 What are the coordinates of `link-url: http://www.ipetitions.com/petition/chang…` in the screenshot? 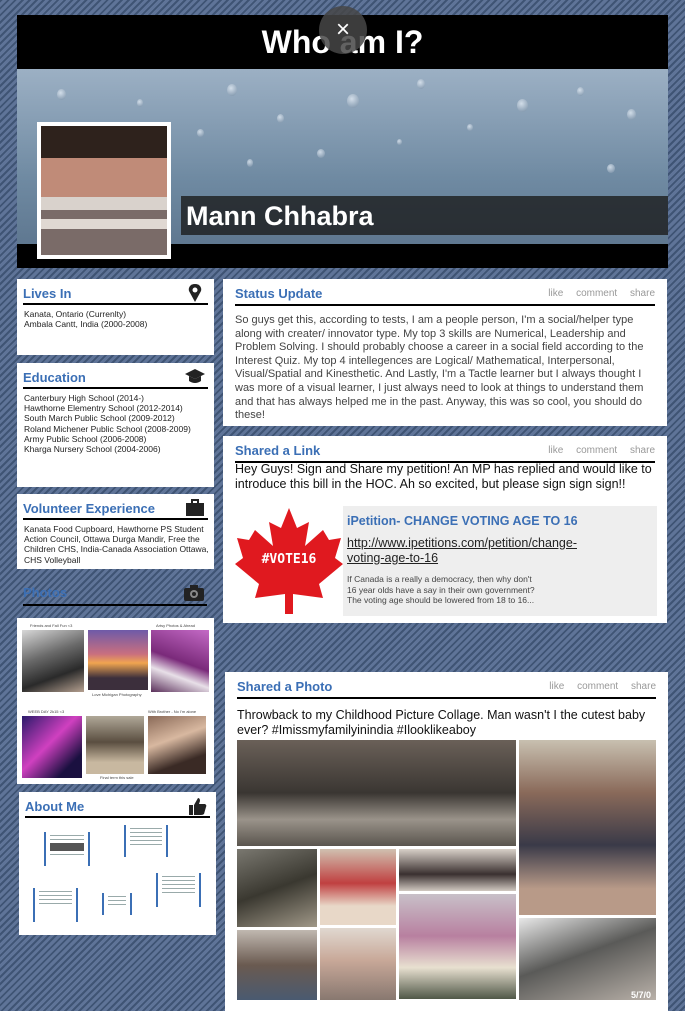 It's located at (462, 551).